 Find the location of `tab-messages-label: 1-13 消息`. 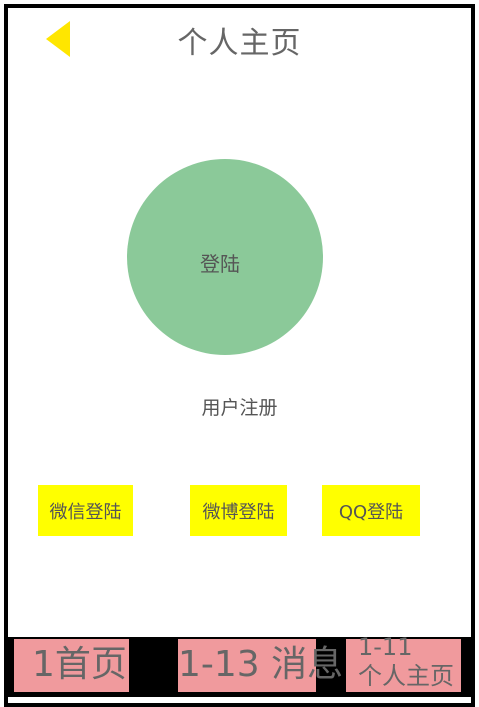

tab-messages-label: 1-13 消息 is located at coordinates (261, 664).